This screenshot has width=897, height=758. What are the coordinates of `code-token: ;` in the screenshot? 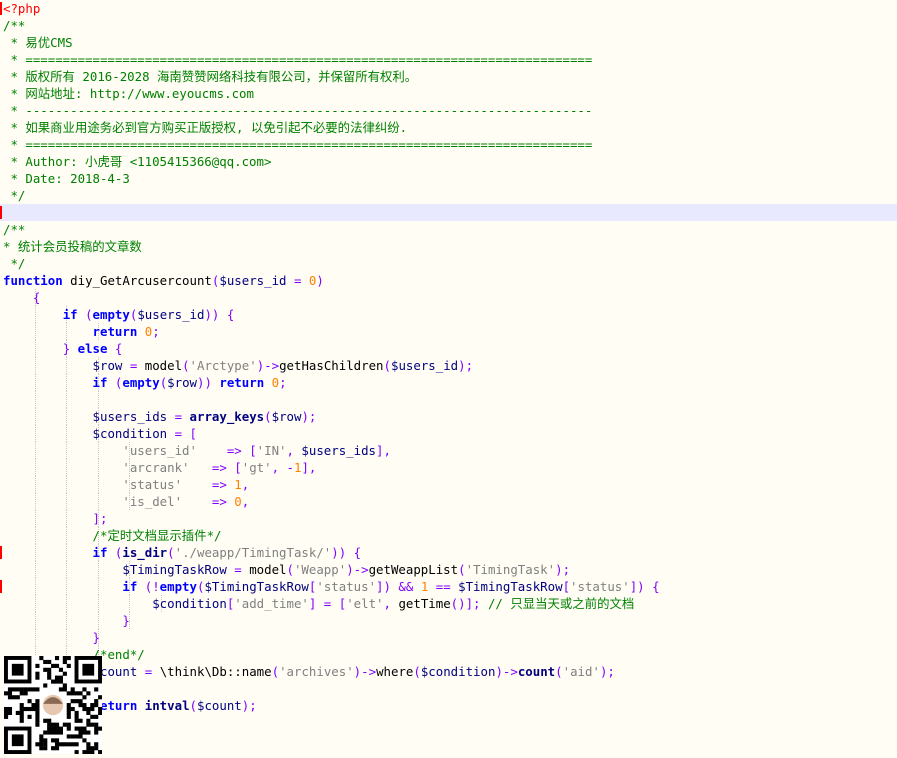 It's located at (156, 331).